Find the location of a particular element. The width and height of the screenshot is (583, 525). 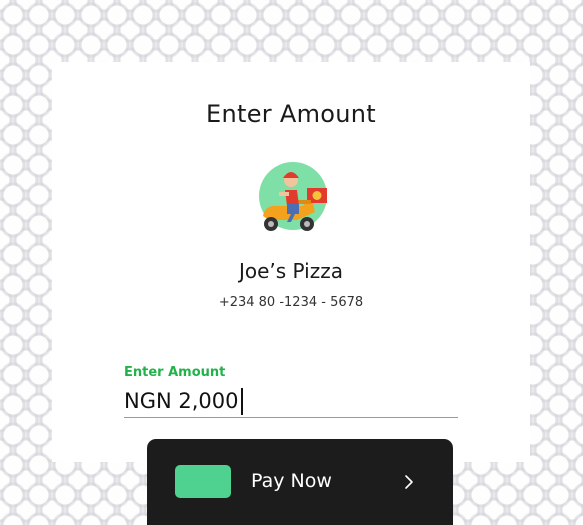

delivery-scooter-icon is located at coordinates (293, 197).